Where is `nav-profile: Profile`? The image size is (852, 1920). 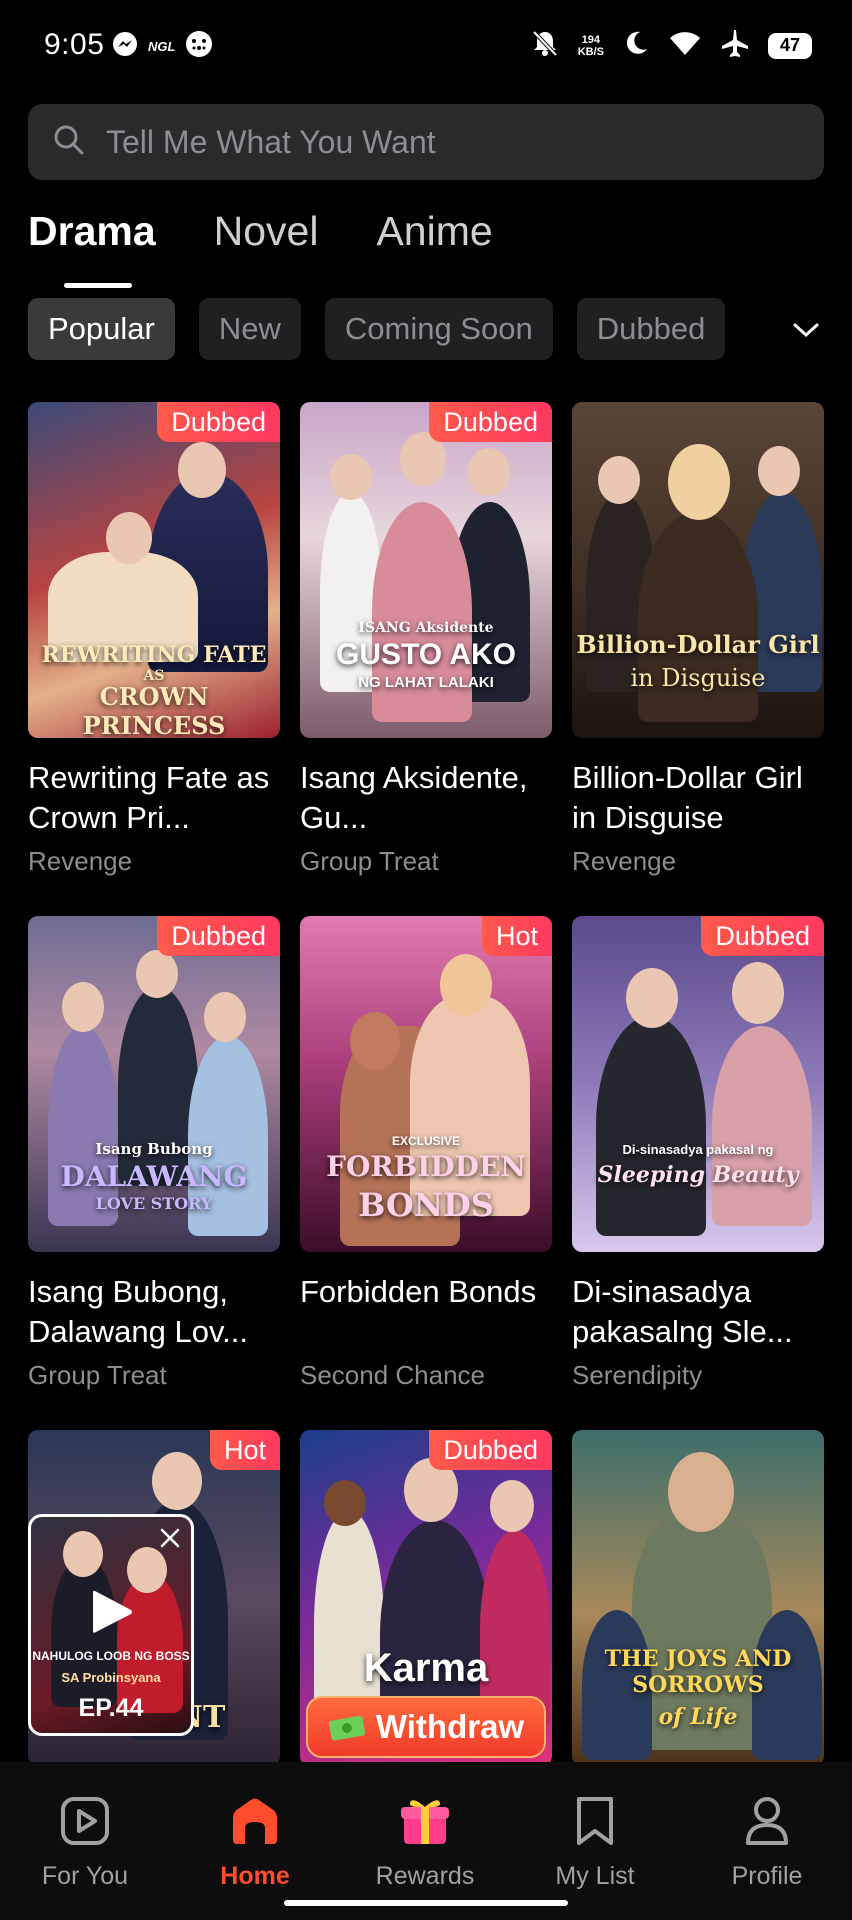 nav-profile: Profile is located at coordinates (767, 1841).